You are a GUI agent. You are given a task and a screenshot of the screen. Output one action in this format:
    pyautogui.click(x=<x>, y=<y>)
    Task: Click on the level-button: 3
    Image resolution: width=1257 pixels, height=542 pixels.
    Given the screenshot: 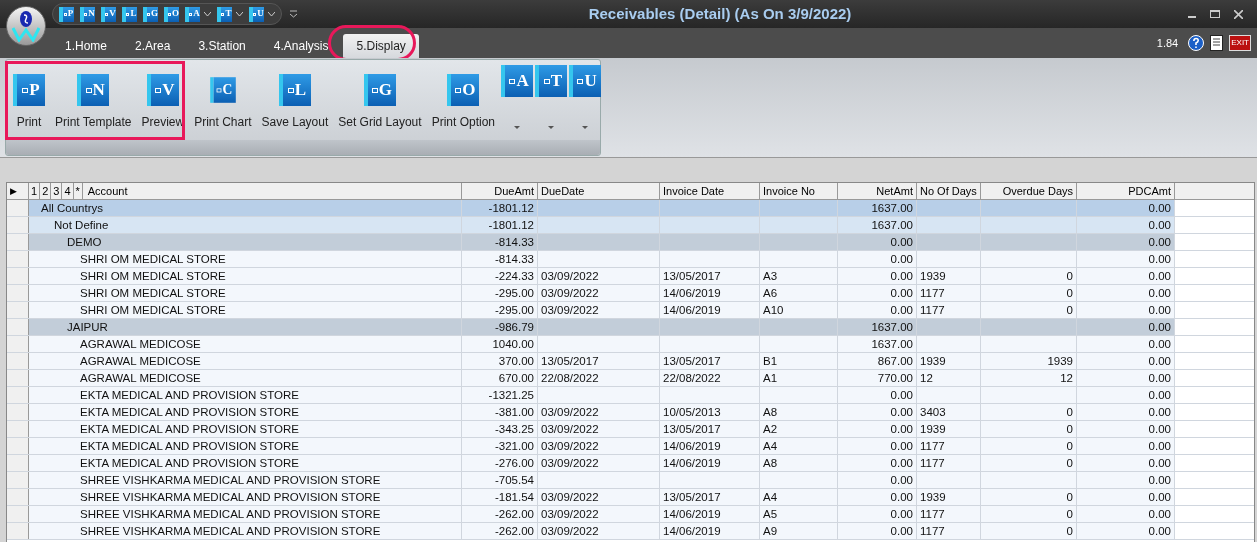 What is the action you would take?
    pyautogui.click(x=57, y=191)
    